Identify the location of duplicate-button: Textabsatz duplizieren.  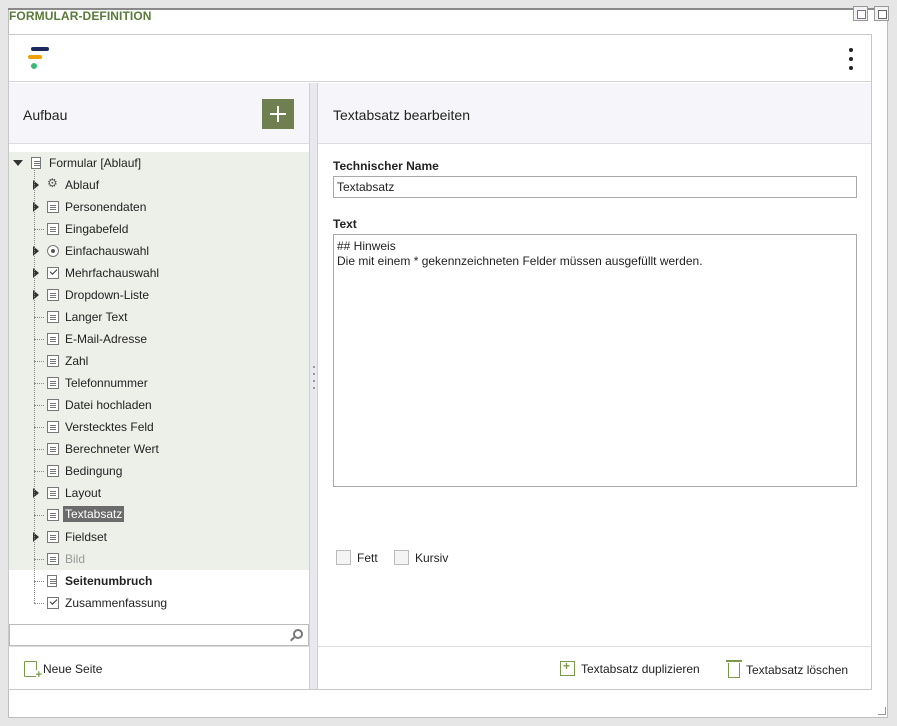
(630, 667).